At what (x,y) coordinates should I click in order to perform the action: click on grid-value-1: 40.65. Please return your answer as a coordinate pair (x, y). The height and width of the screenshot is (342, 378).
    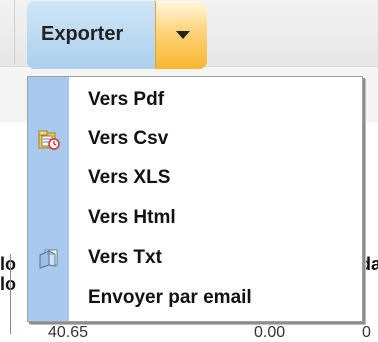
    Looking at the image, I should click on (68, 332).